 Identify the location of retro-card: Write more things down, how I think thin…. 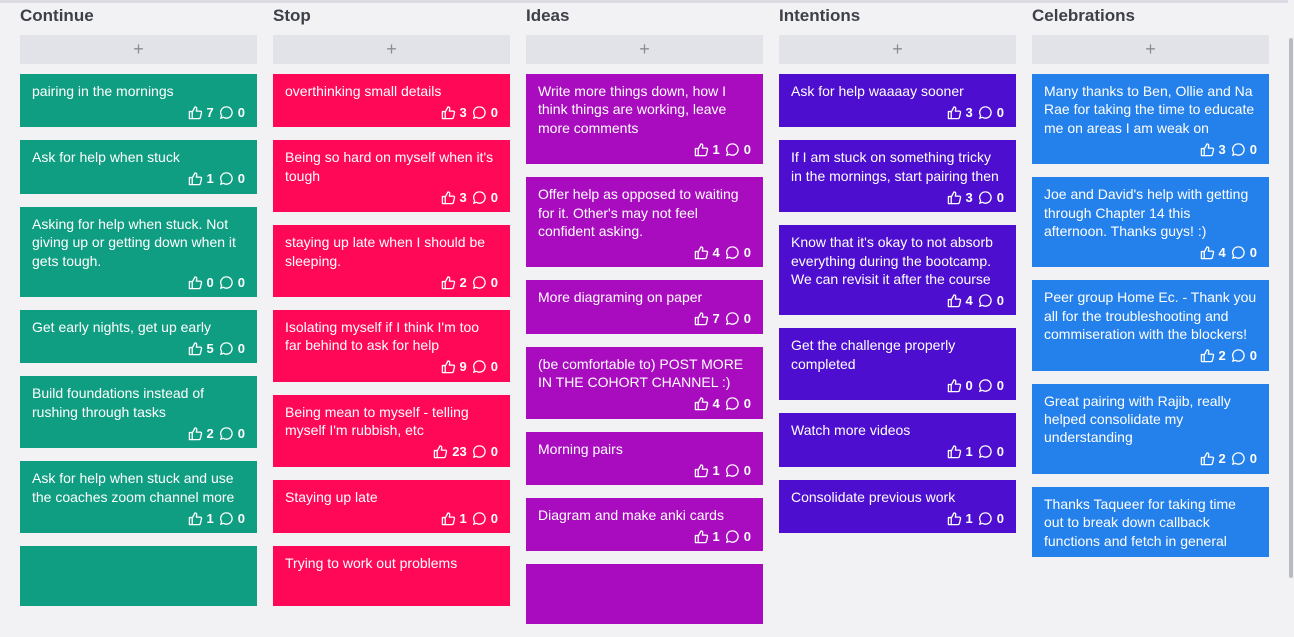
(644, 119).